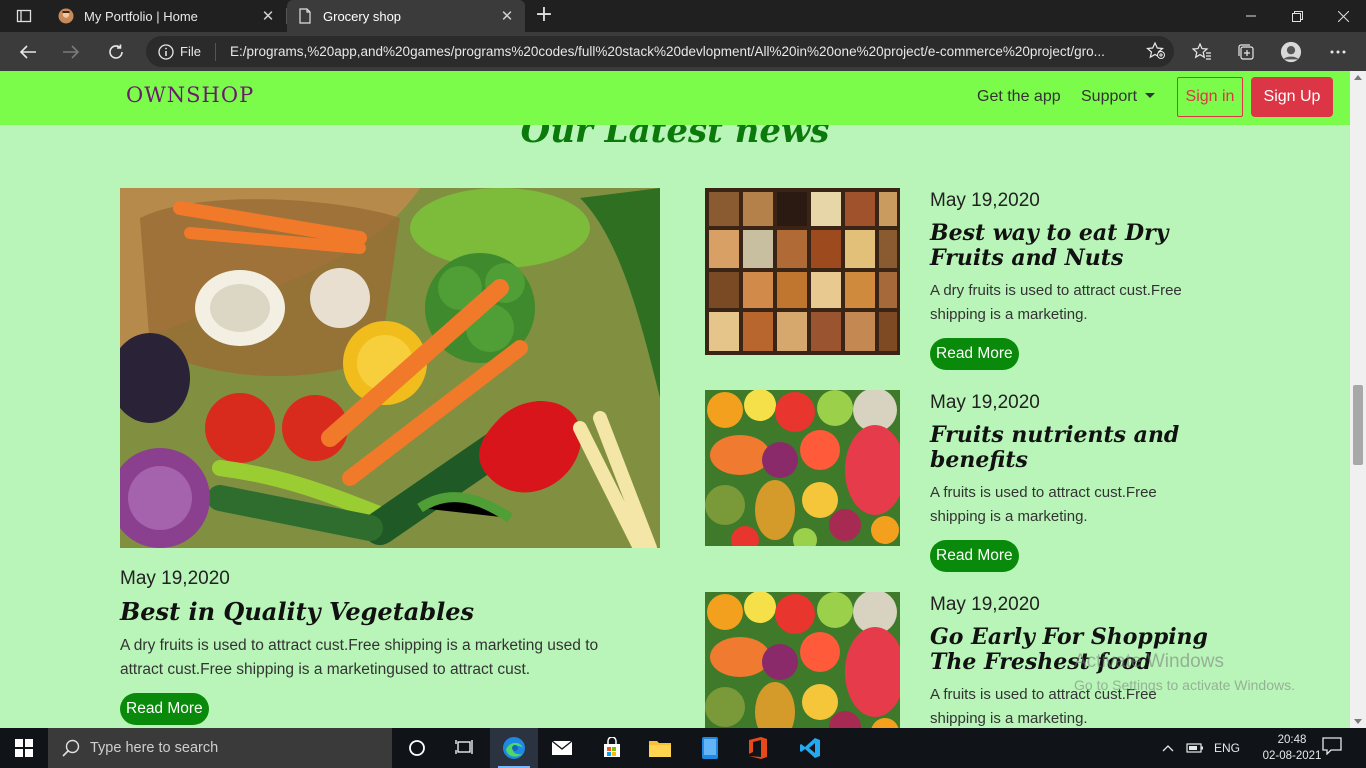 Image resolution: width=1366 pixels, height=768 pixels. I want to click on tab-actions-icon, so click(24, 16).